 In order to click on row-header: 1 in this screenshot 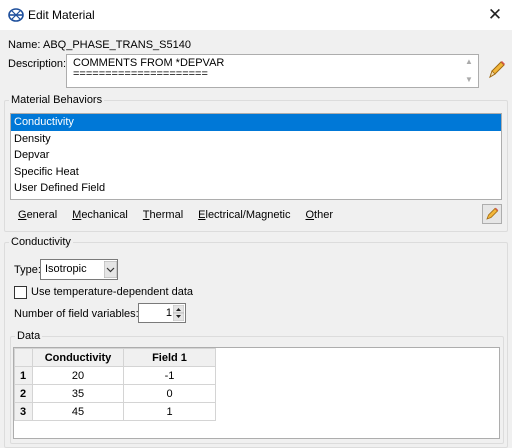, I will do `click(23, 375)`.